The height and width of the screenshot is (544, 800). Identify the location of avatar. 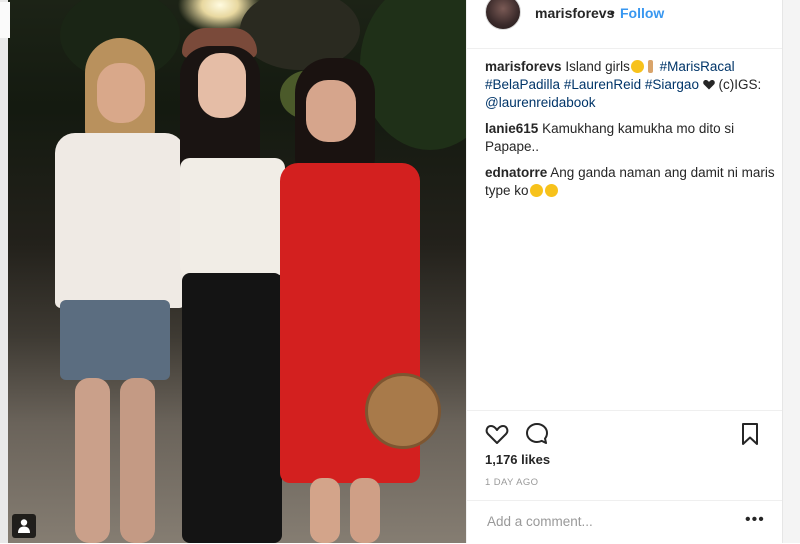
(503, 15).